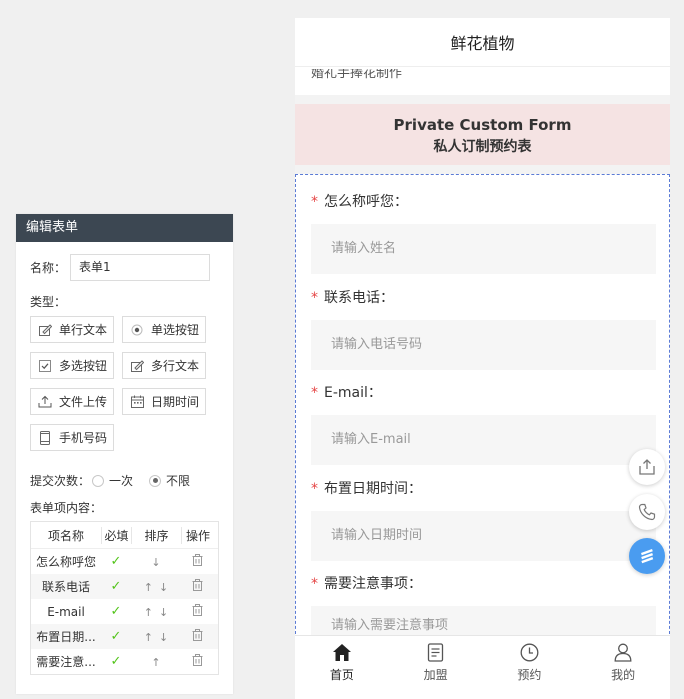  I want to click on name-label: 名称：, so click(48, 268).